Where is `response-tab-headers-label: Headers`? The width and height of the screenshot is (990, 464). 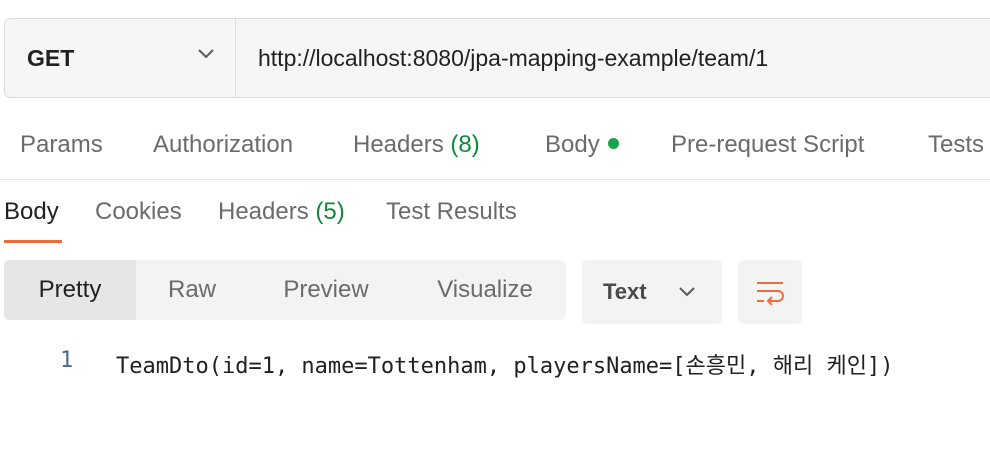
response-tab-headers-label: Headers is located at coordinates (263, 211).